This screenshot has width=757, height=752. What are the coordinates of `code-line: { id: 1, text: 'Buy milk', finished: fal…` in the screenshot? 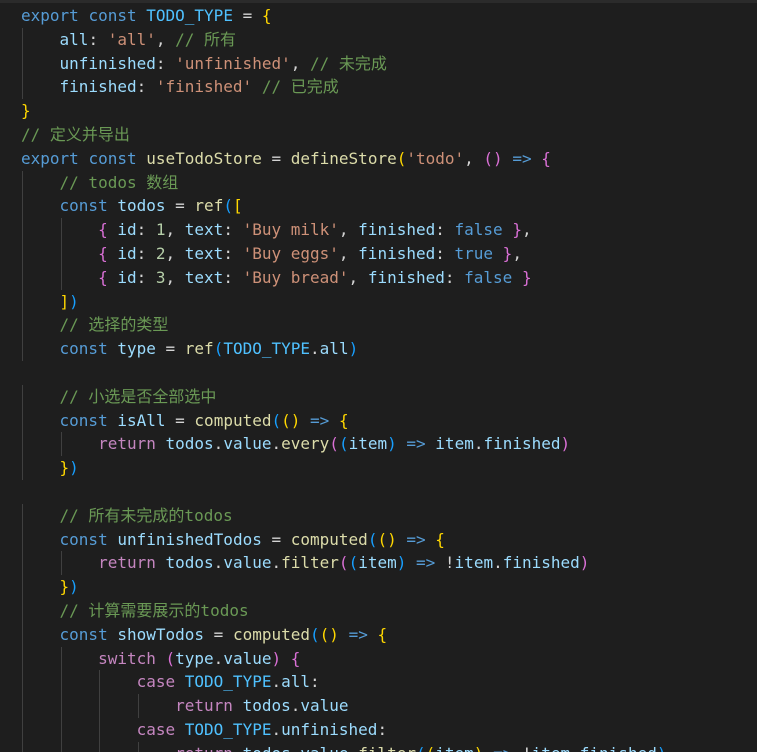 It's located at (343, 230).